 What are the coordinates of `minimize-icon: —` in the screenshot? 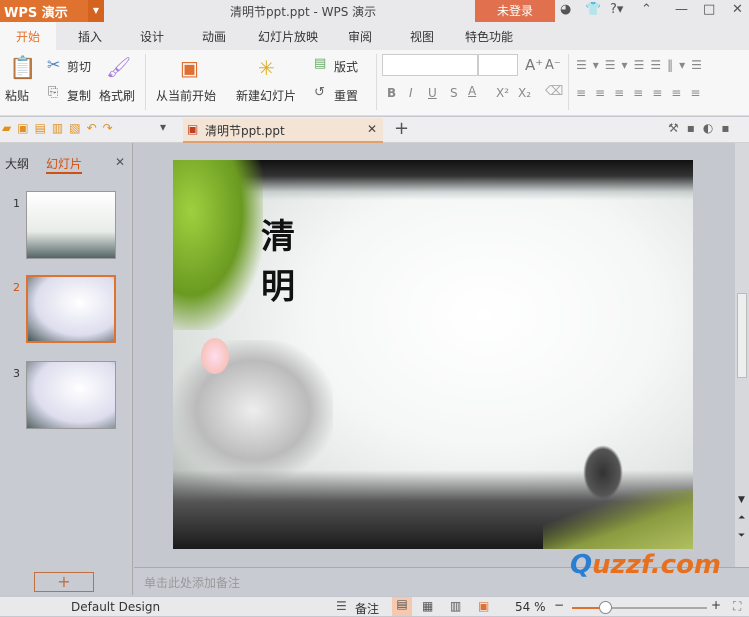 It's located at (681, 9).